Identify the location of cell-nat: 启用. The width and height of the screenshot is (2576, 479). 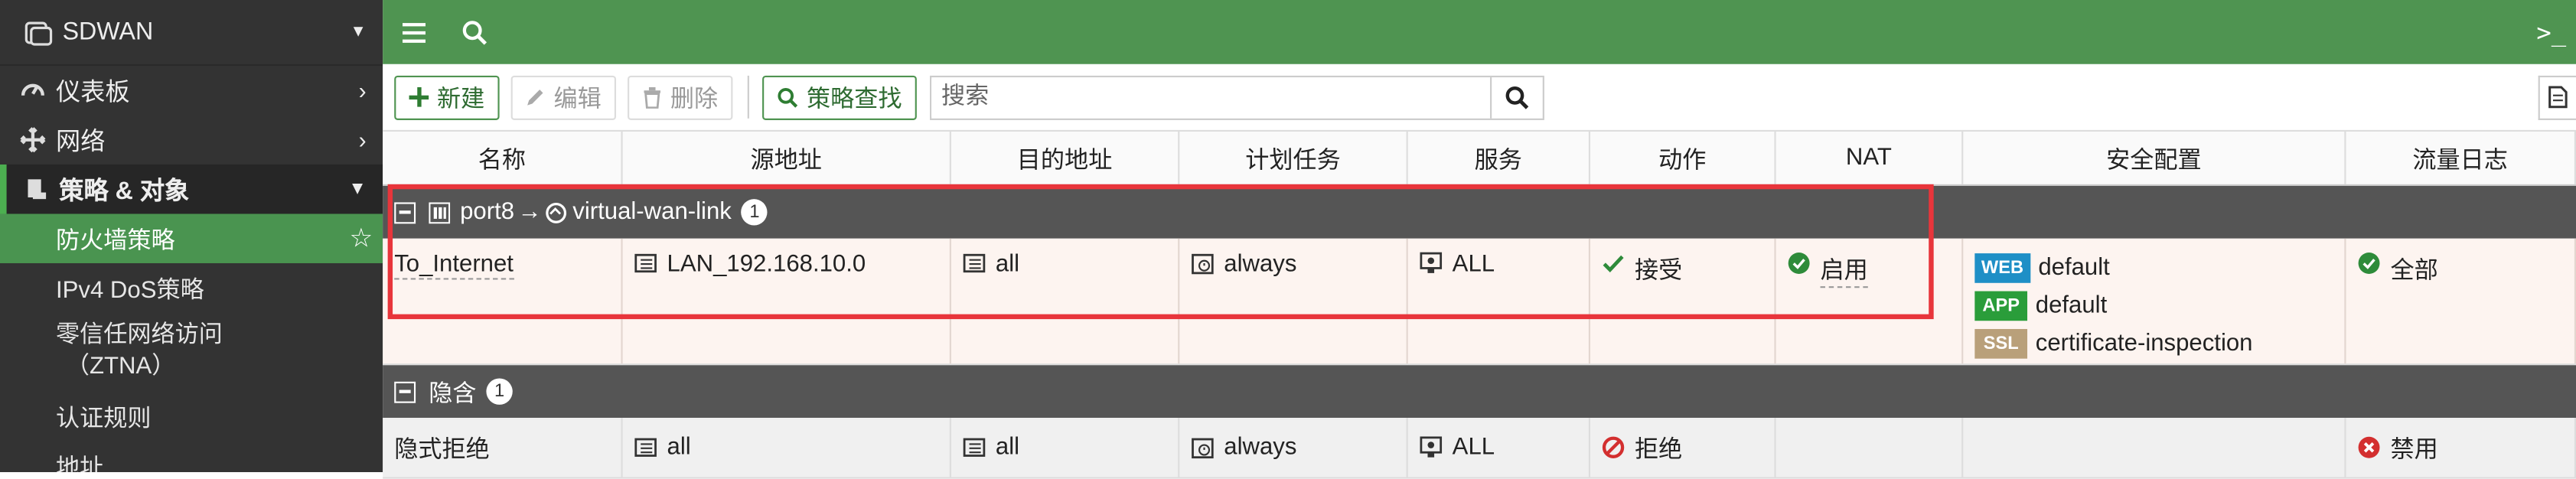
(1870, 301).